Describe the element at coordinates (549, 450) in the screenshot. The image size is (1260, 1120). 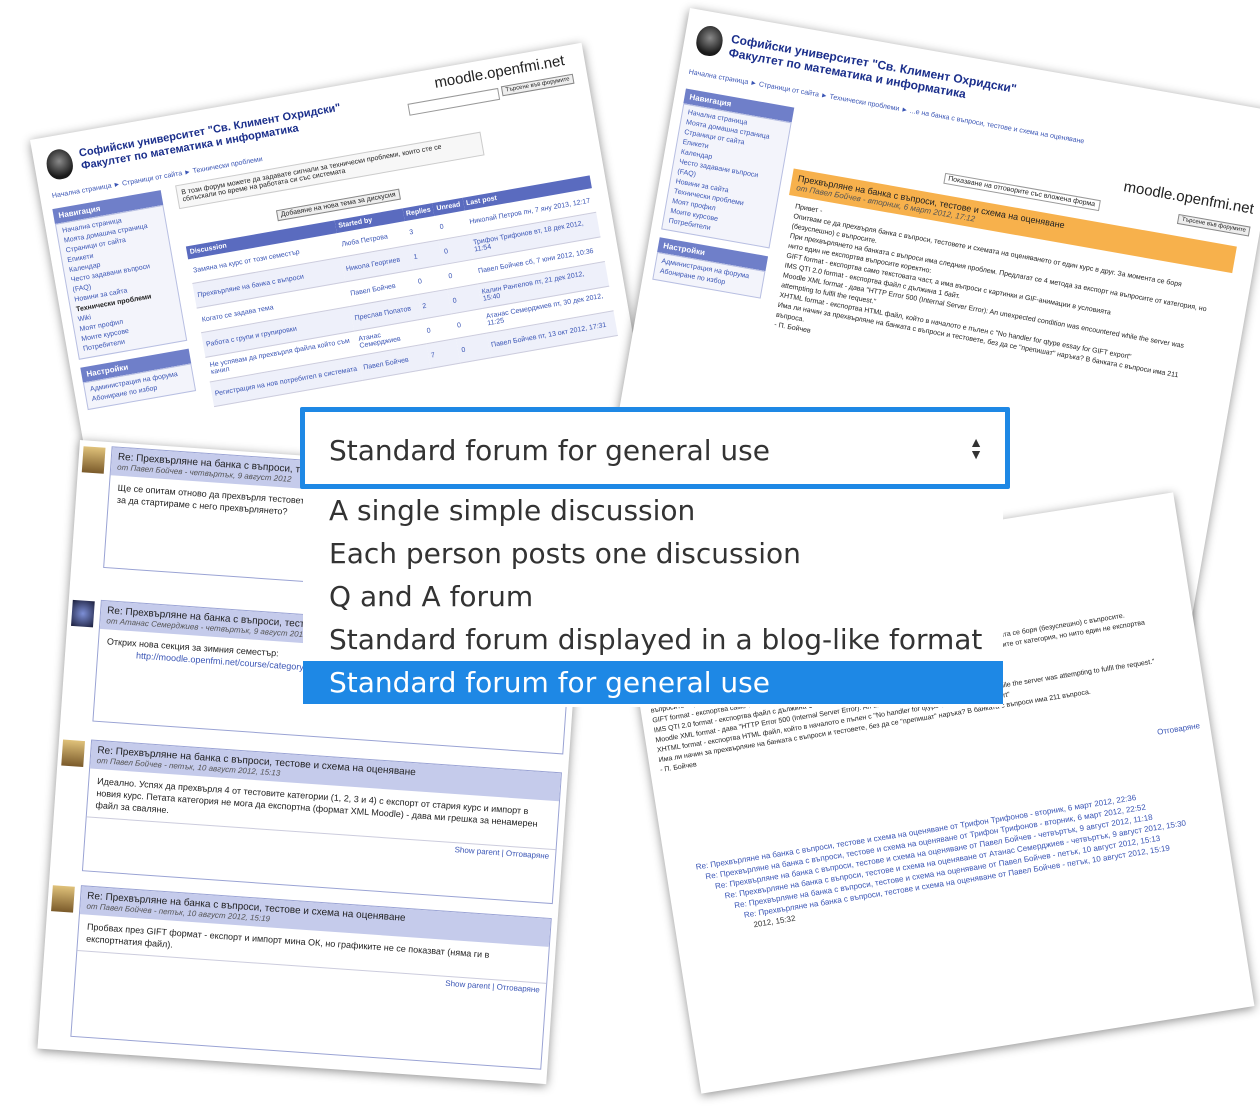
I see `select-current-value: Standard forum for general use` at that location.